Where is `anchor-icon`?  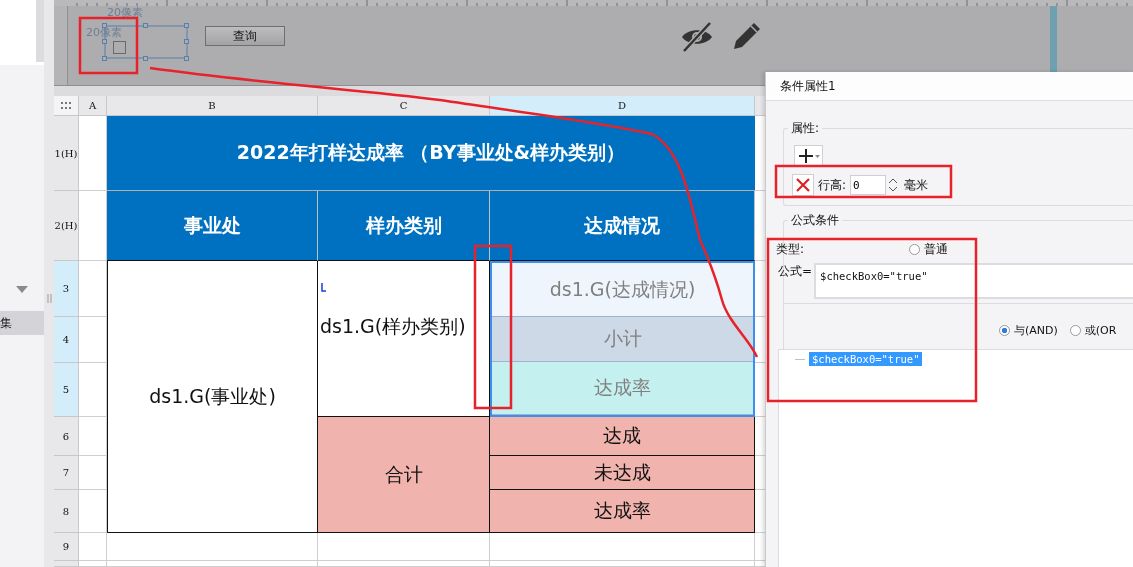 anchor-icon is located at coordinates (324, 287).